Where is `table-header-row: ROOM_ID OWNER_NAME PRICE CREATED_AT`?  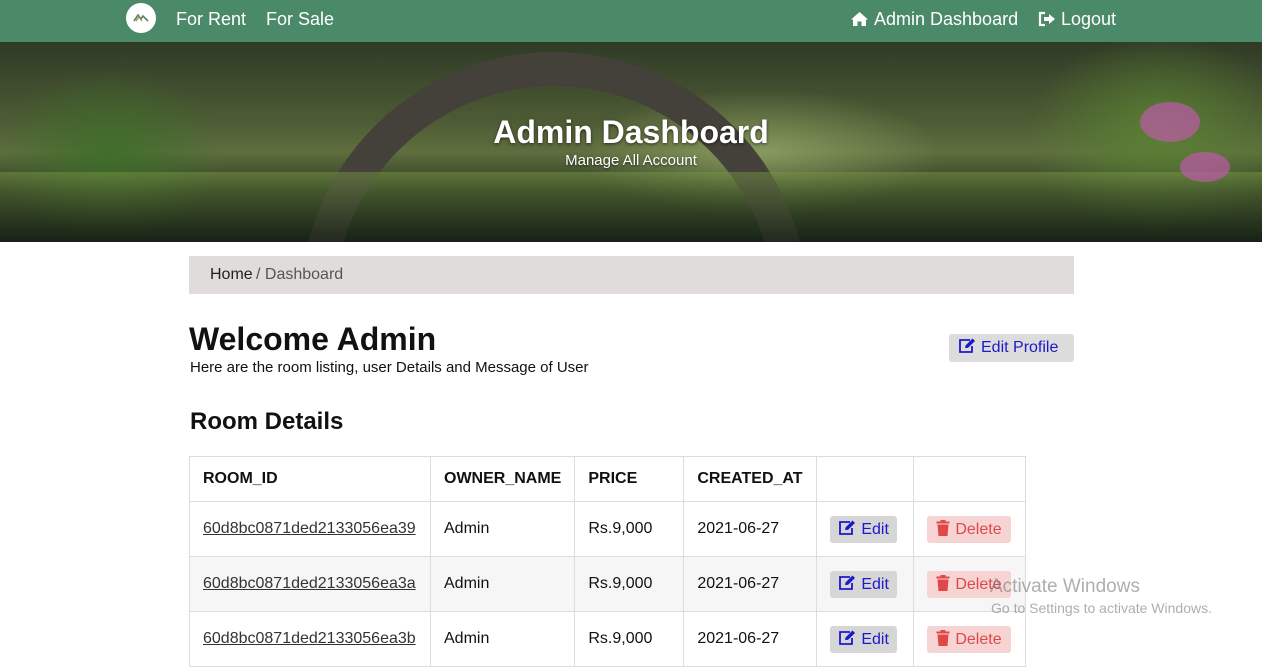 table-header-row: ROOM_ID OWNER_NAME PRICE CREATED_AT is located at coordinates (608, 479).